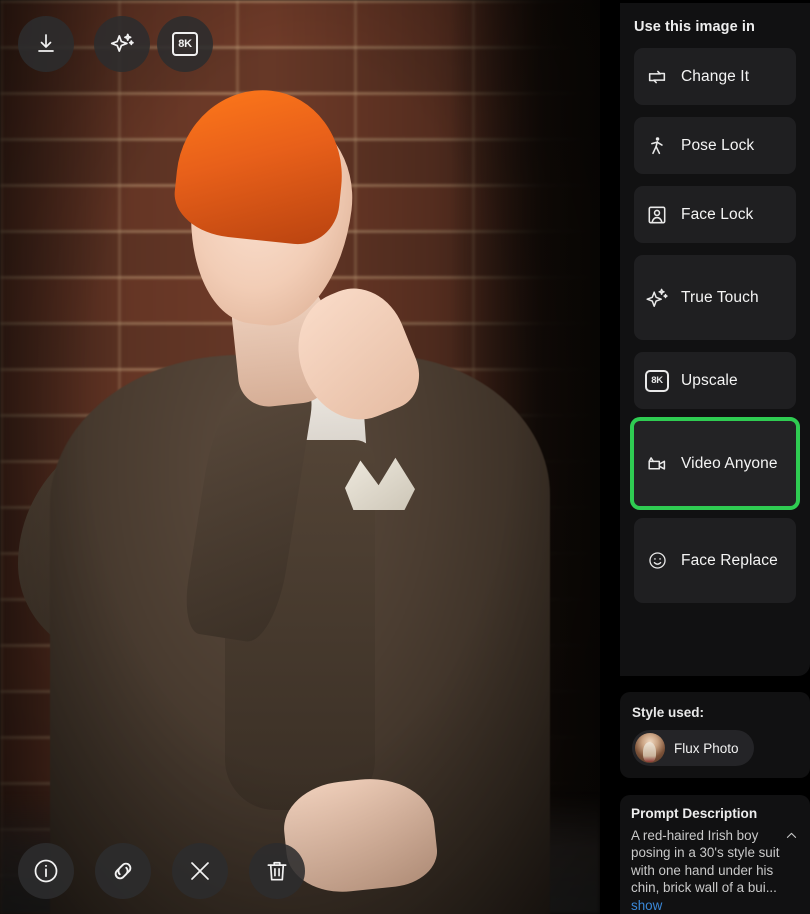 This screenshot has width=810, height=914. Describe the element at coordinates (657, 77) in the screenshot. I see `swap-arrows-icon` at that location.